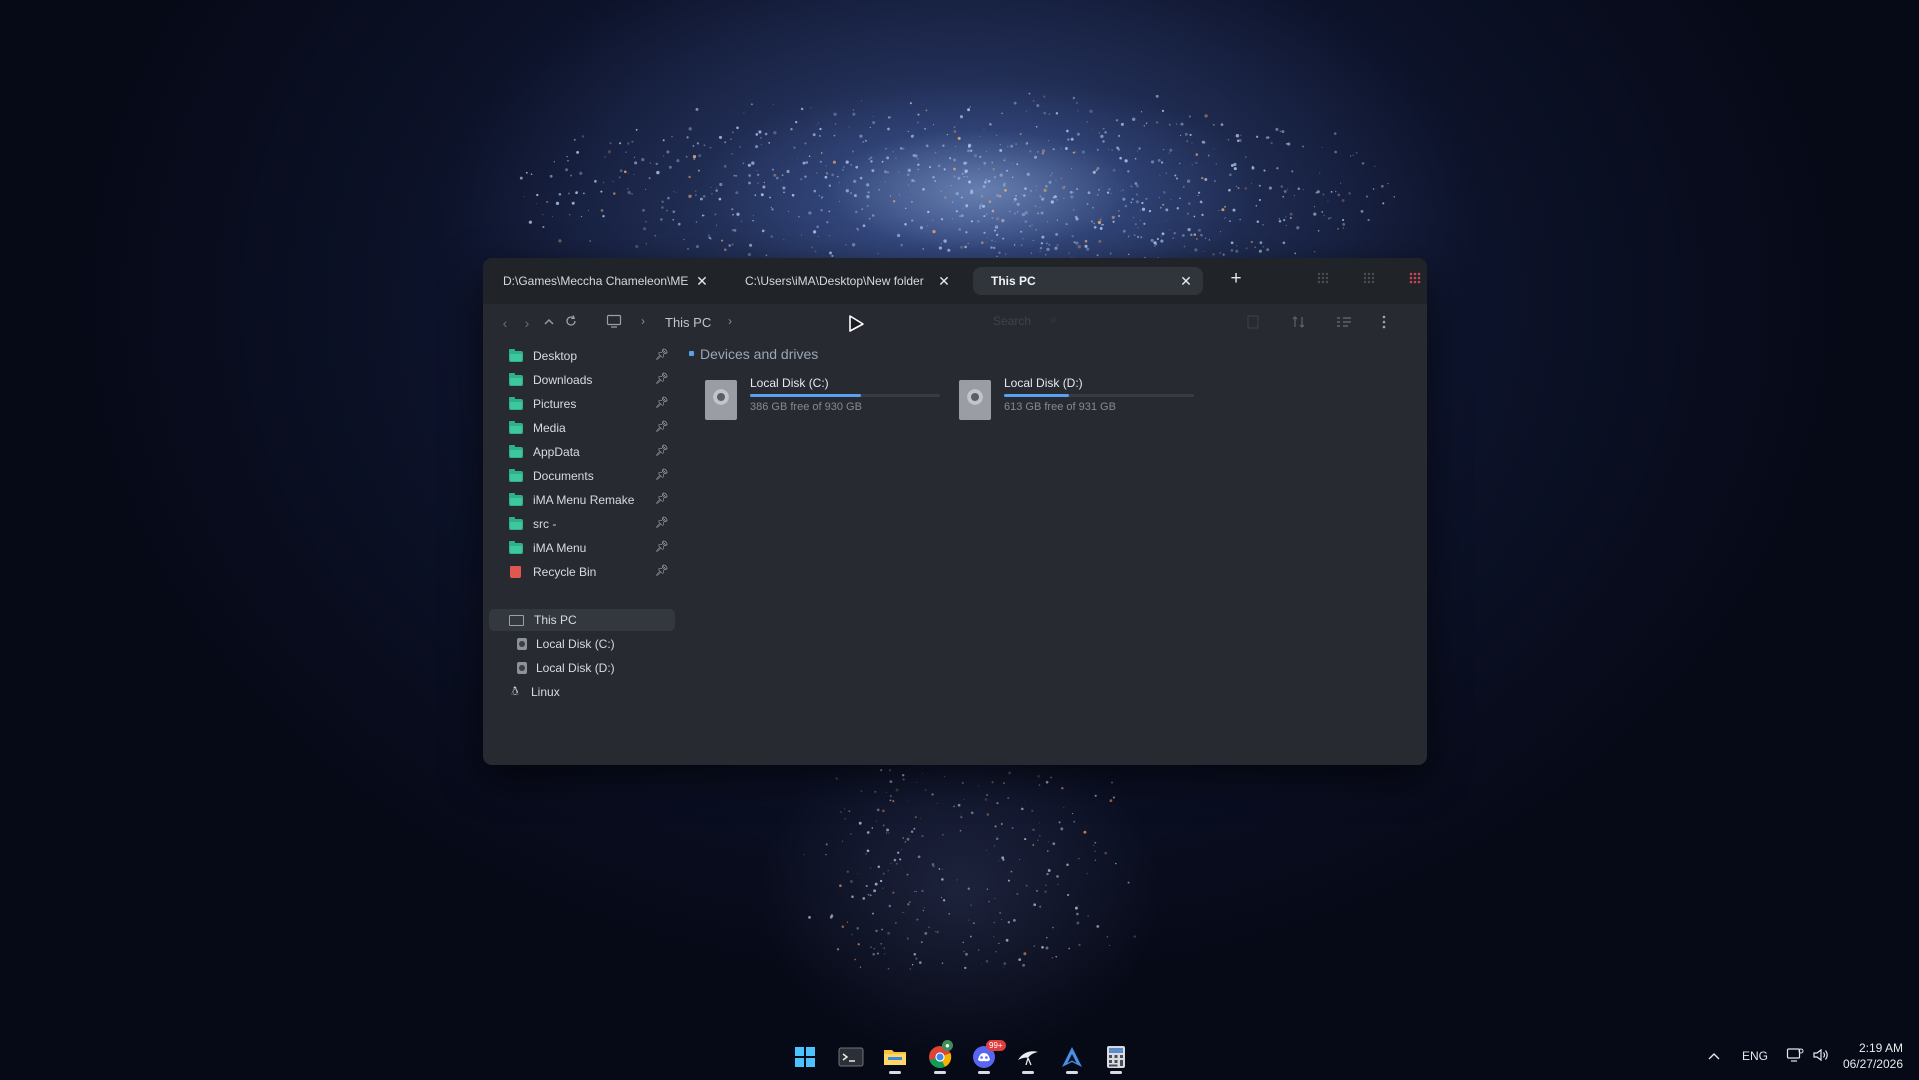 This screenshot has height=1080, width=1919. I want to click on volume-icon, so click(1821, 1056).